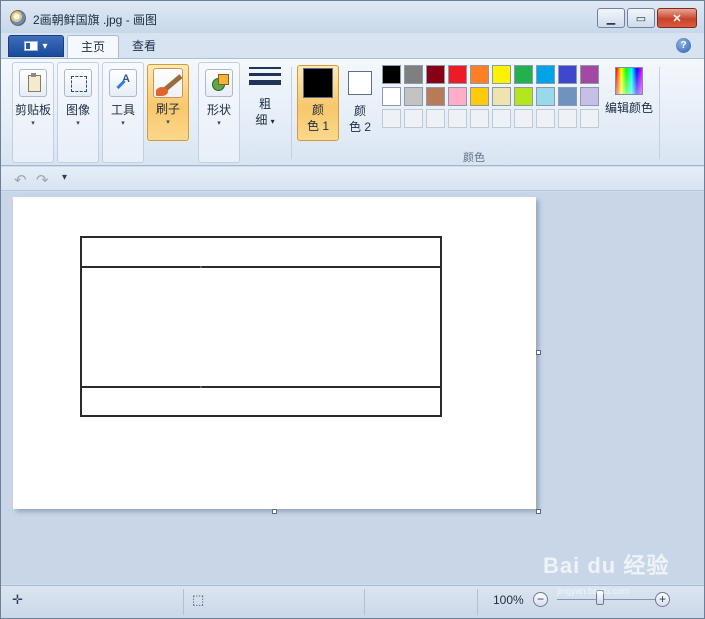 The height and width of the screenshot is (619, 705). What do you see at coordinates (168, 102) in the screenshot?
I see `brushes-button: 刷子 ▾` at bounding box center [168, 102].